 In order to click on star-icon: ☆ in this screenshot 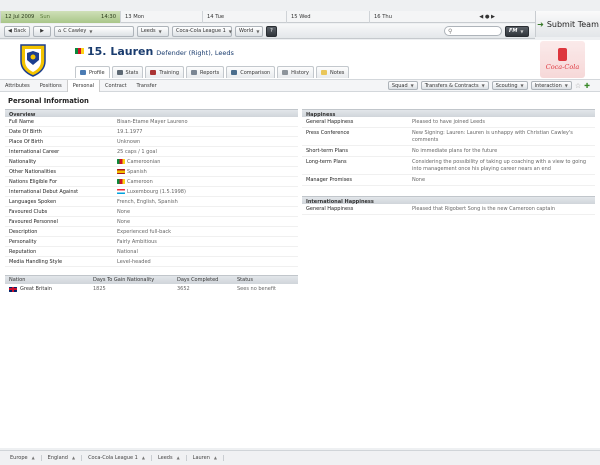, I will do `click(578, 86)`.